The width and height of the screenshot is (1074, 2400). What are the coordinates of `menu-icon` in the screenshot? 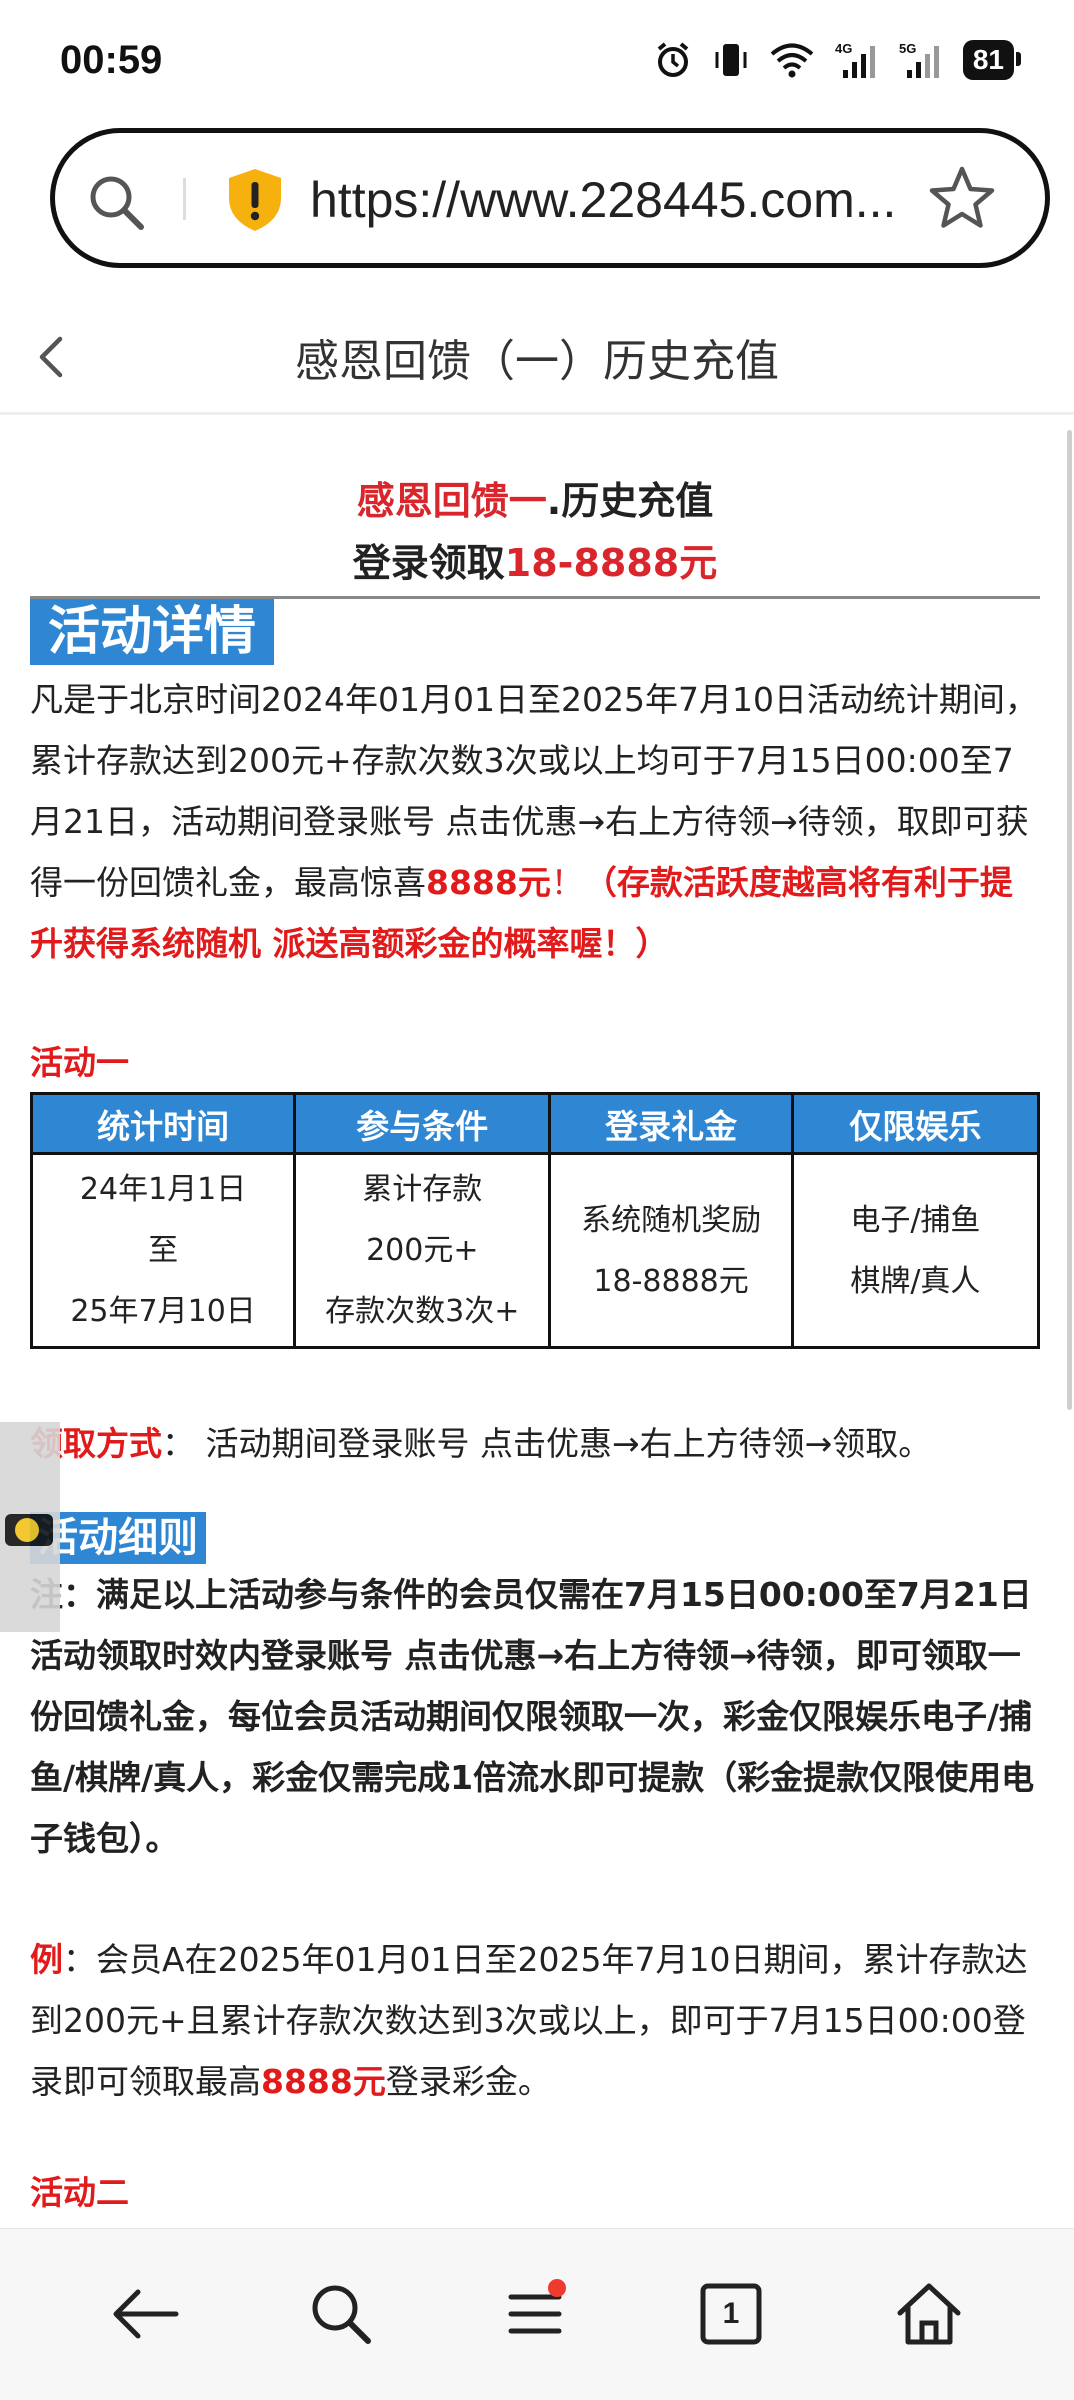 It's located at (535, 2314).